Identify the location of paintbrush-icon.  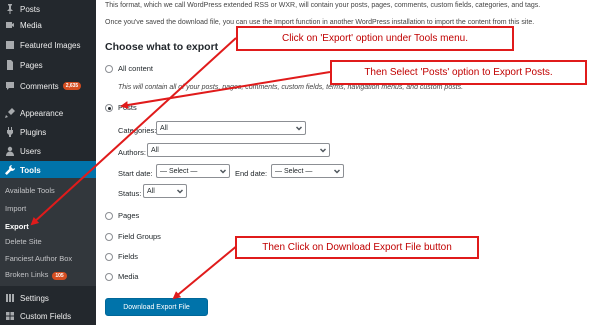
(10, 113).